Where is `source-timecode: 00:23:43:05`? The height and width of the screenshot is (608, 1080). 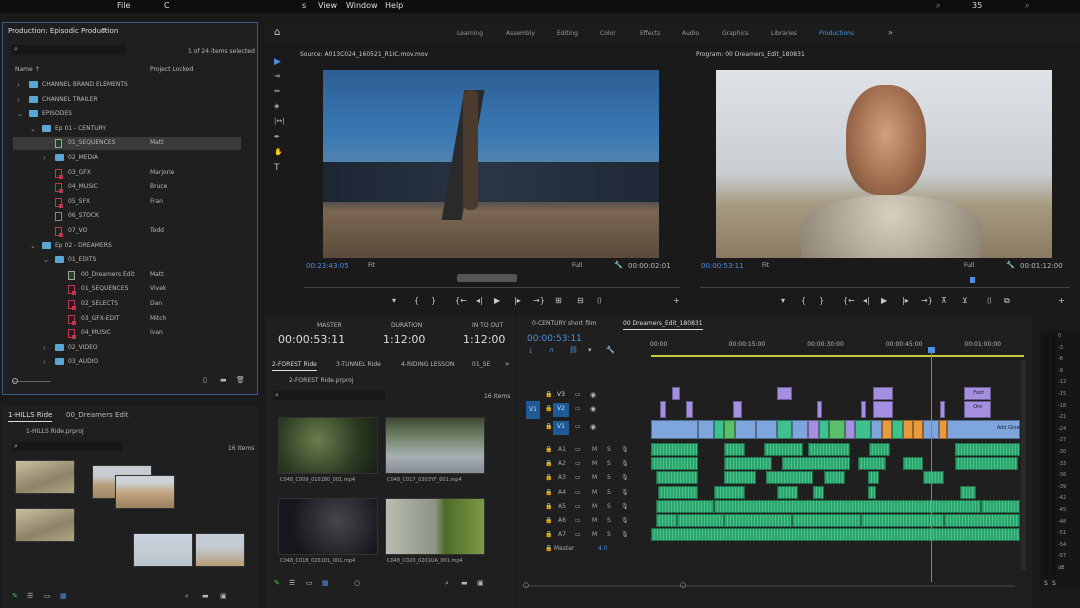 source-timecode: 00:23:43:05 is located at coordinates (327, 266).